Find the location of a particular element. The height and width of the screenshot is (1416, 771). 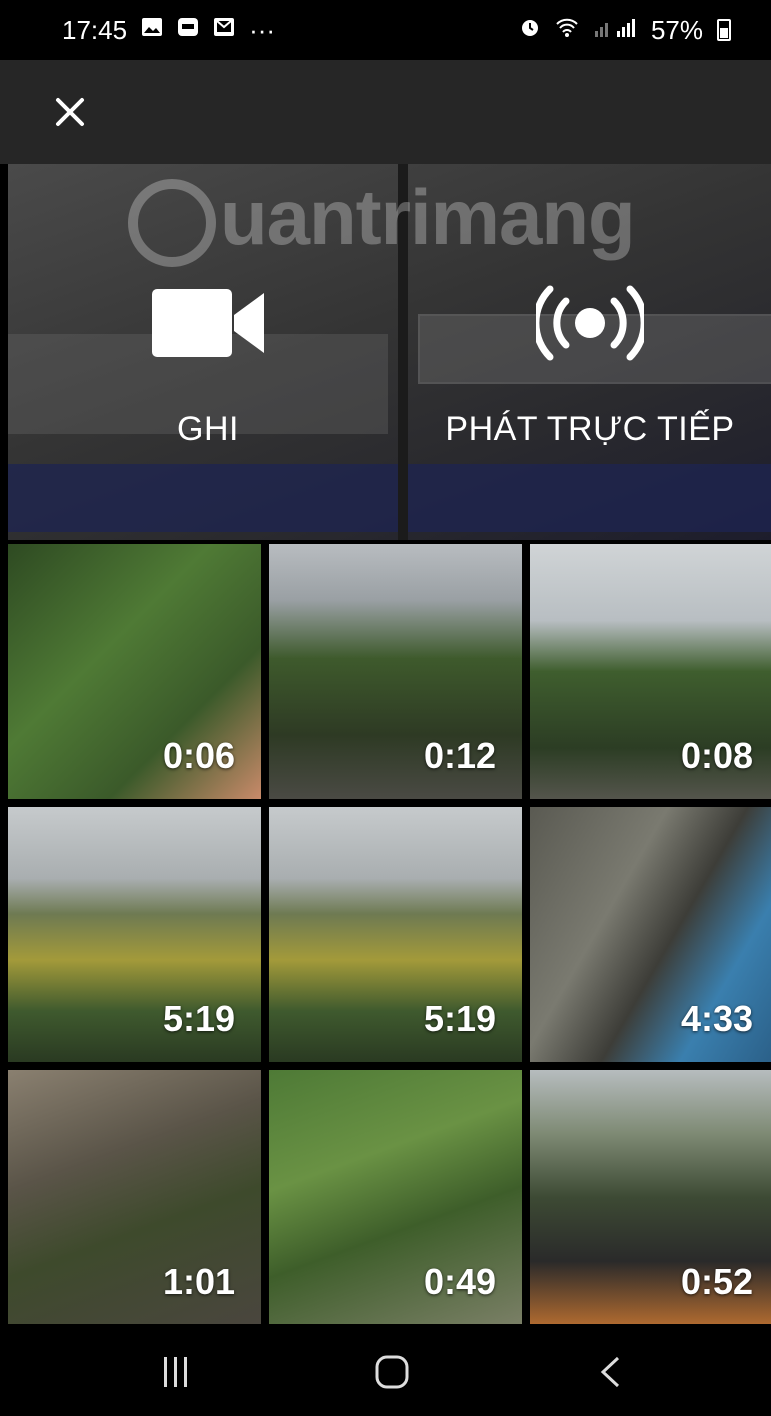

live-option: PHÁT TRỰC TIẾP is located at coordinates (590, 366).